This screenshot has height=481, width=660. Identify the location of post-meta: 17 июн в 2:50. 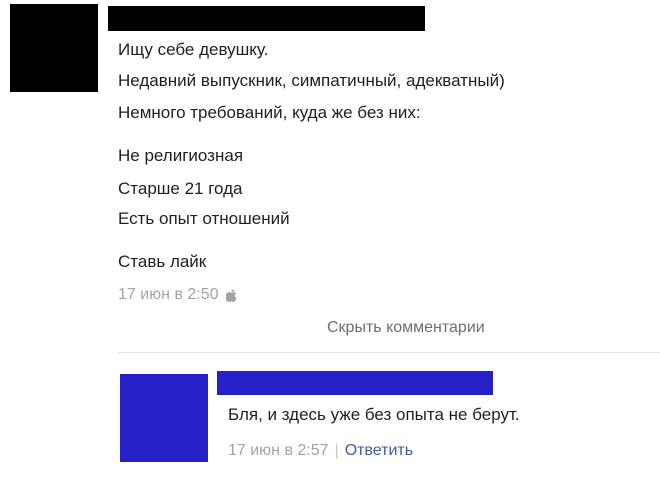
(177, 295).